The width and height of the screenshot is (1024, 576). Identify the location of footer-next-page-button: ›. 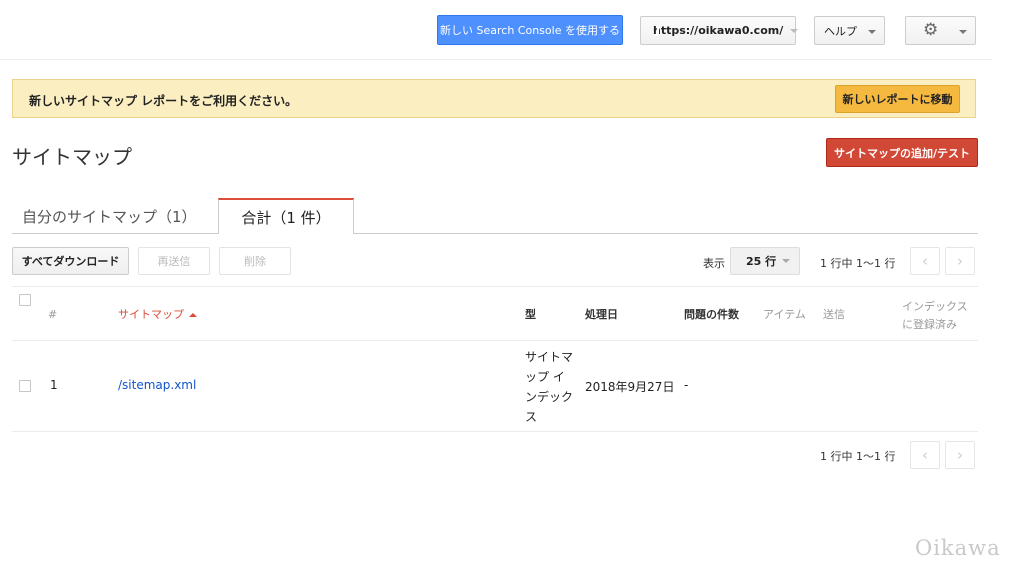
(960, 455).